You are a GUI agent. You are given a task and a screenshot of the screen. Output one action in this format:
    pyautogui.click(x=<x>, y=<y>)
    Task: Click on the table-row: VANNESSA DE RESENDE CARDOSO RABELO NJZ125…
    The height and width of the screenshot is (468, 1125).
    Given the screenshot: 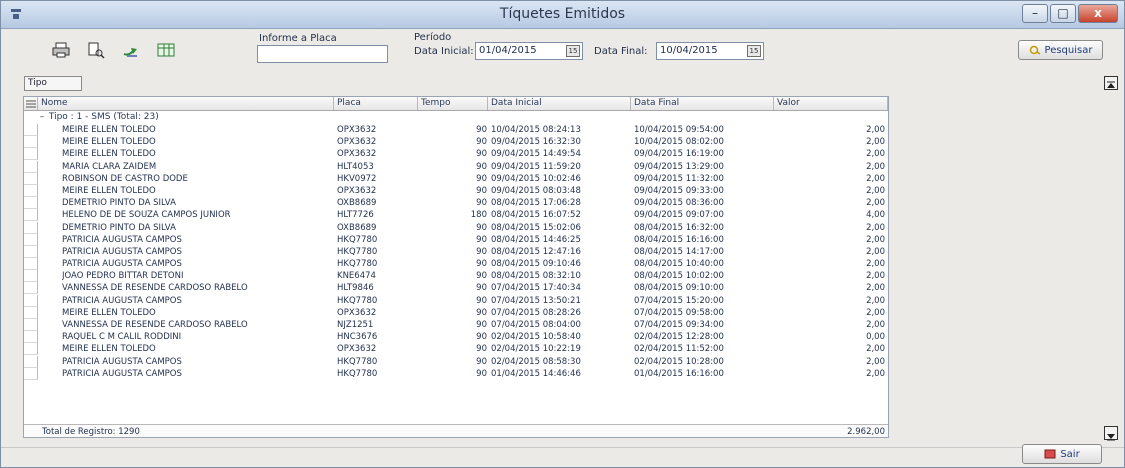 What is the action you would take?
    pyautogui.click(x=456, y=325)
    